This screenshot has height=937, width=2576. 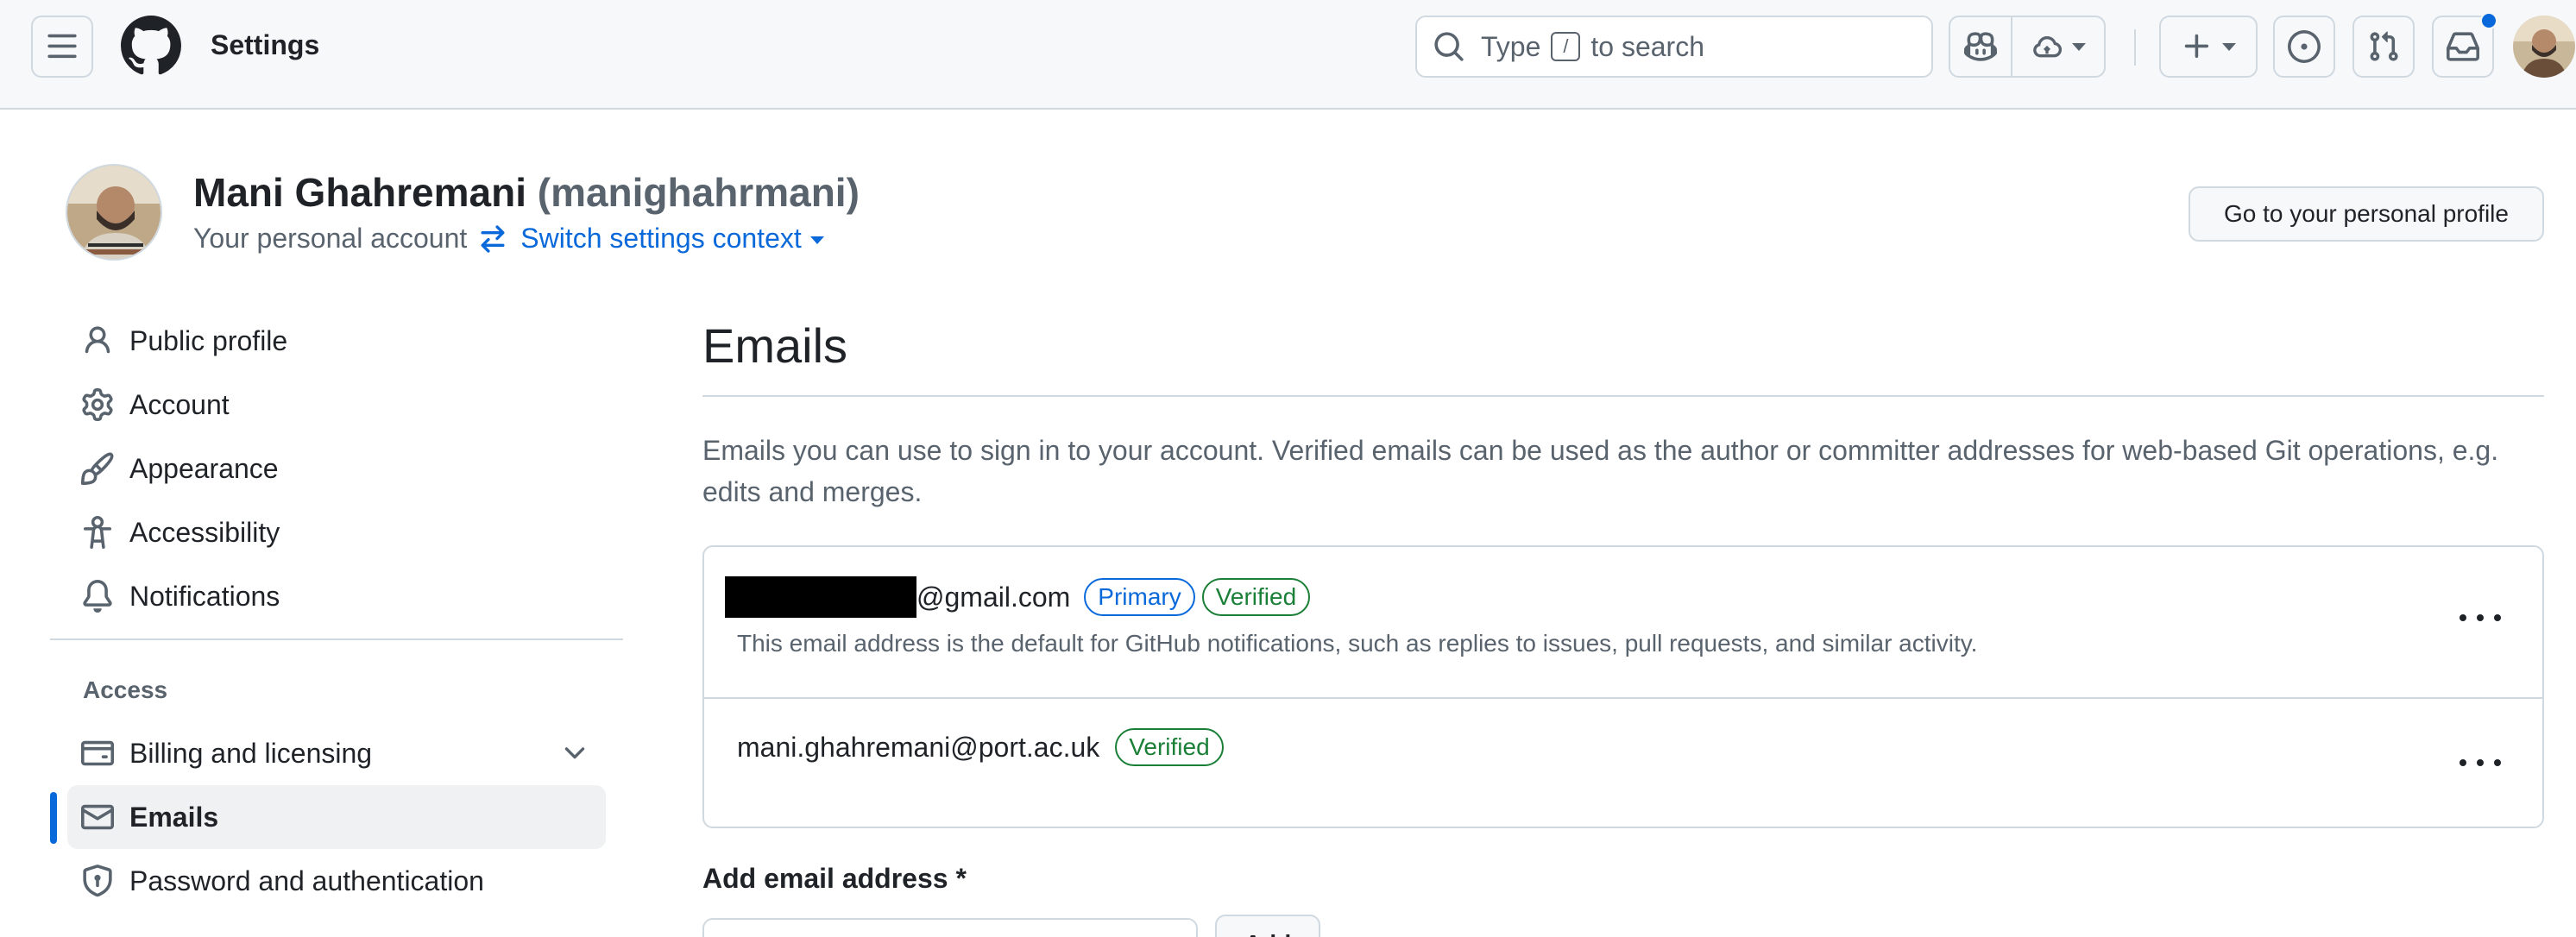 I want to click on add-email-label: Add email address *, so click(x=834, y=878).